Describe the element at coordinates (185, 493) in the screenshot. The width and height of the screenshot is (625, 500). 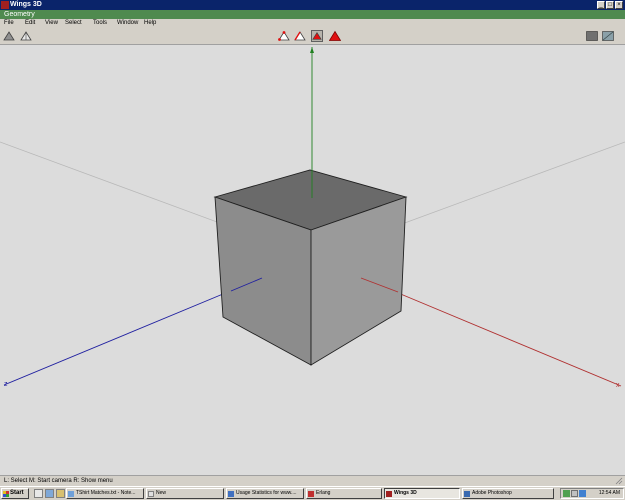
I see `task-new: New` at that location.